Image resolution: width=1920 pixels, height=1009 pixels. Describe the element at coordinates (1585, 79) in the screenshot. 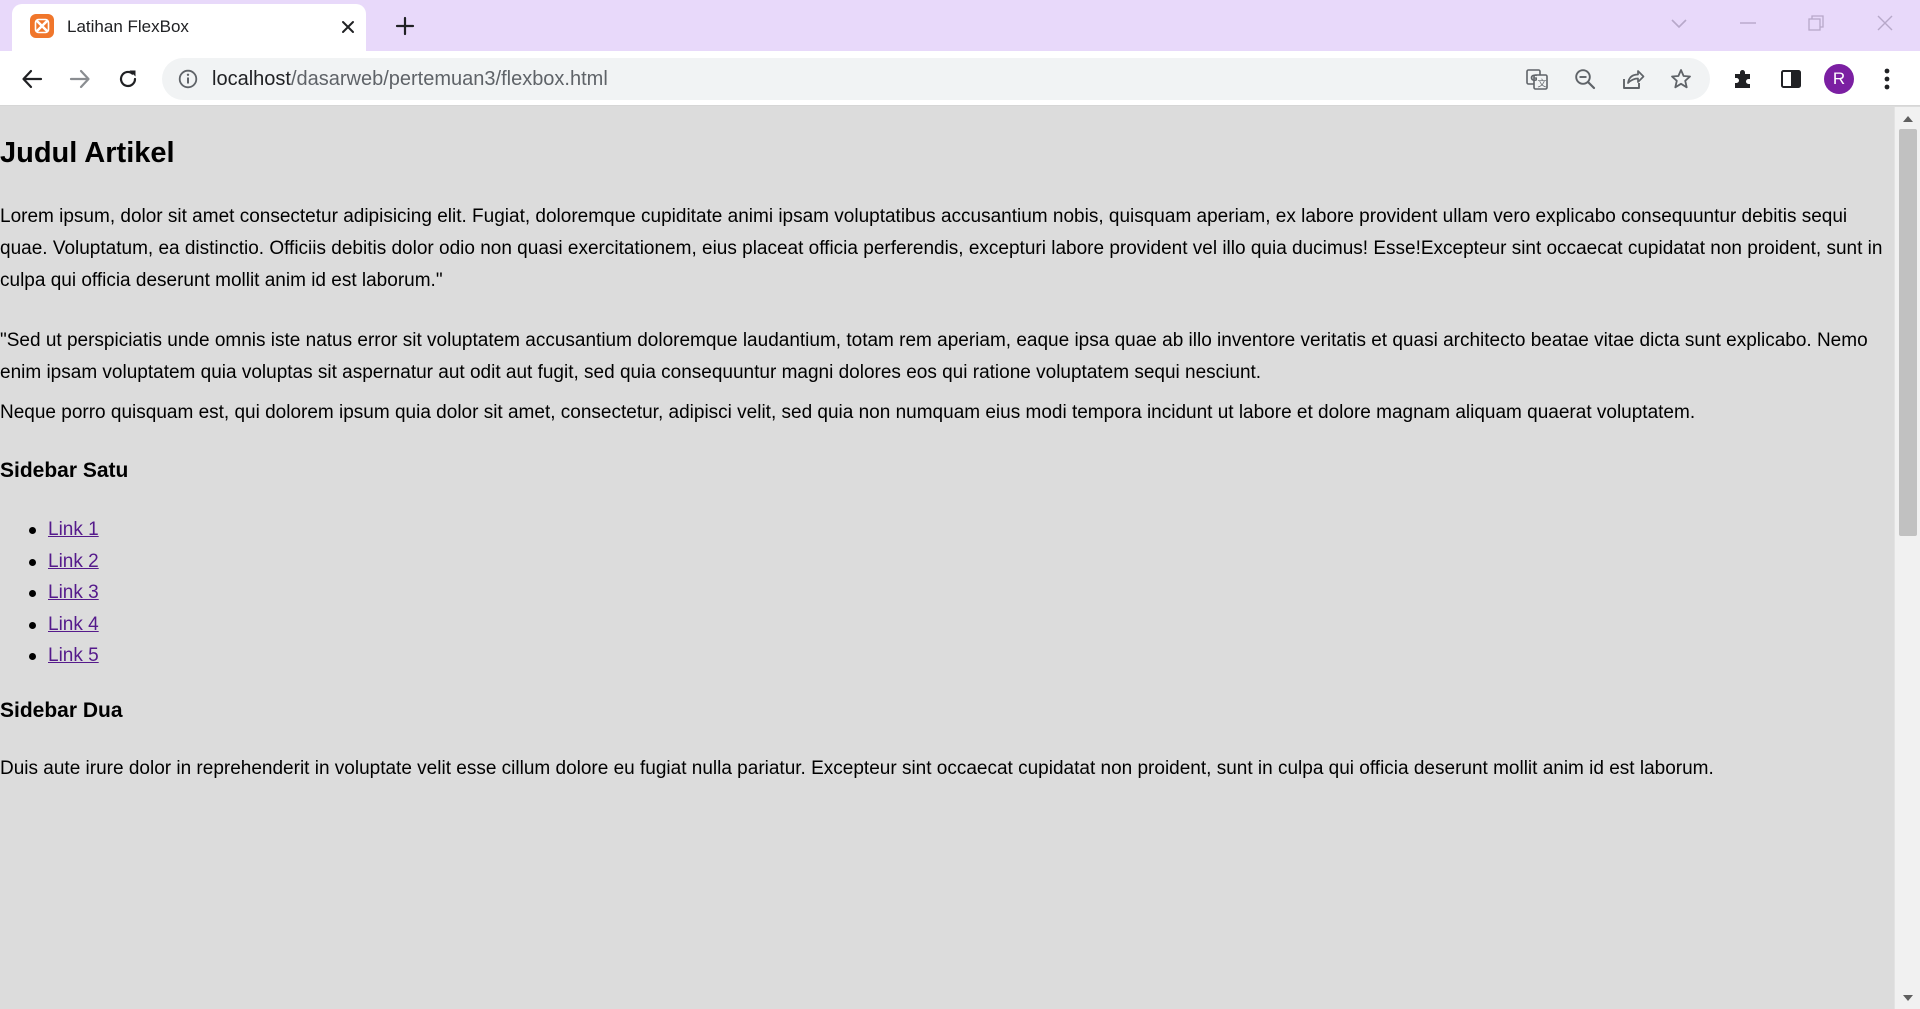

I see `zoom-out-icon` at that location.